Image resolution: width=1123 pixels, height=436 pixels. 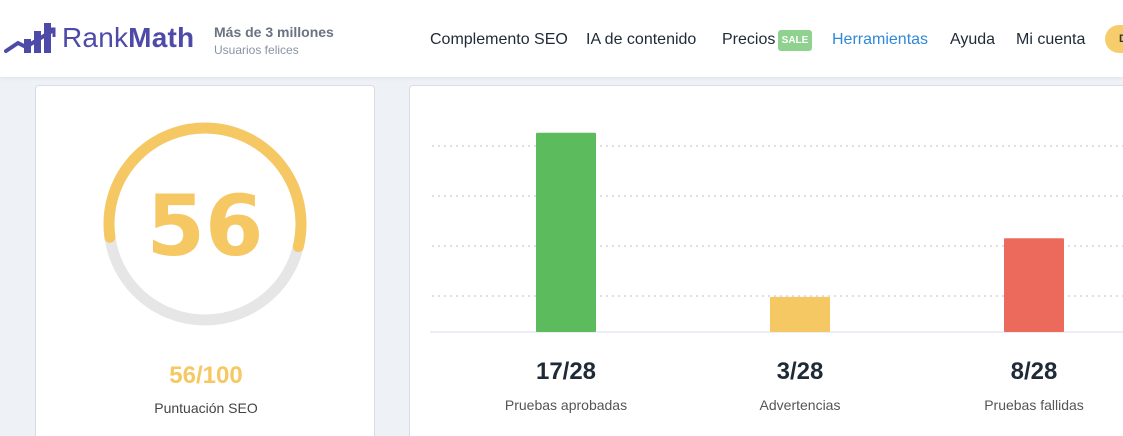 What do you see at coordinates (566, 405) in the screenshot?
I see `passed-label: Pruebas aprobadas` at bounding box center [566, 405].